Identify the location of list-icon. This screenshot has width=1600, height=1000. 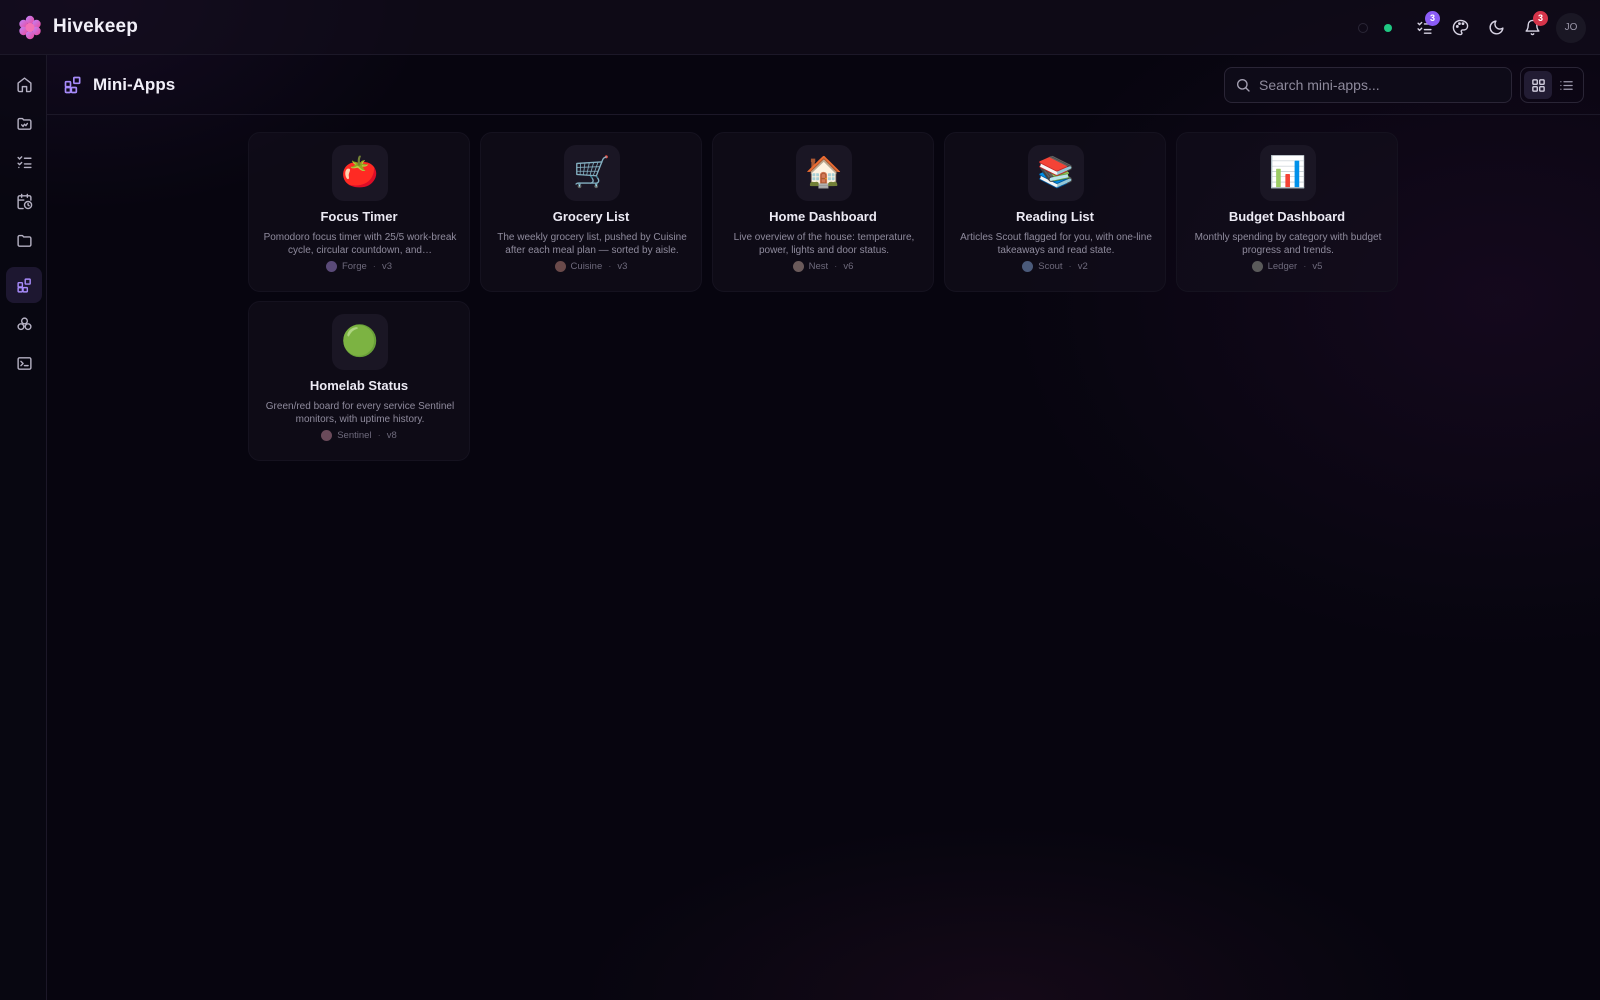
(1566, 85).